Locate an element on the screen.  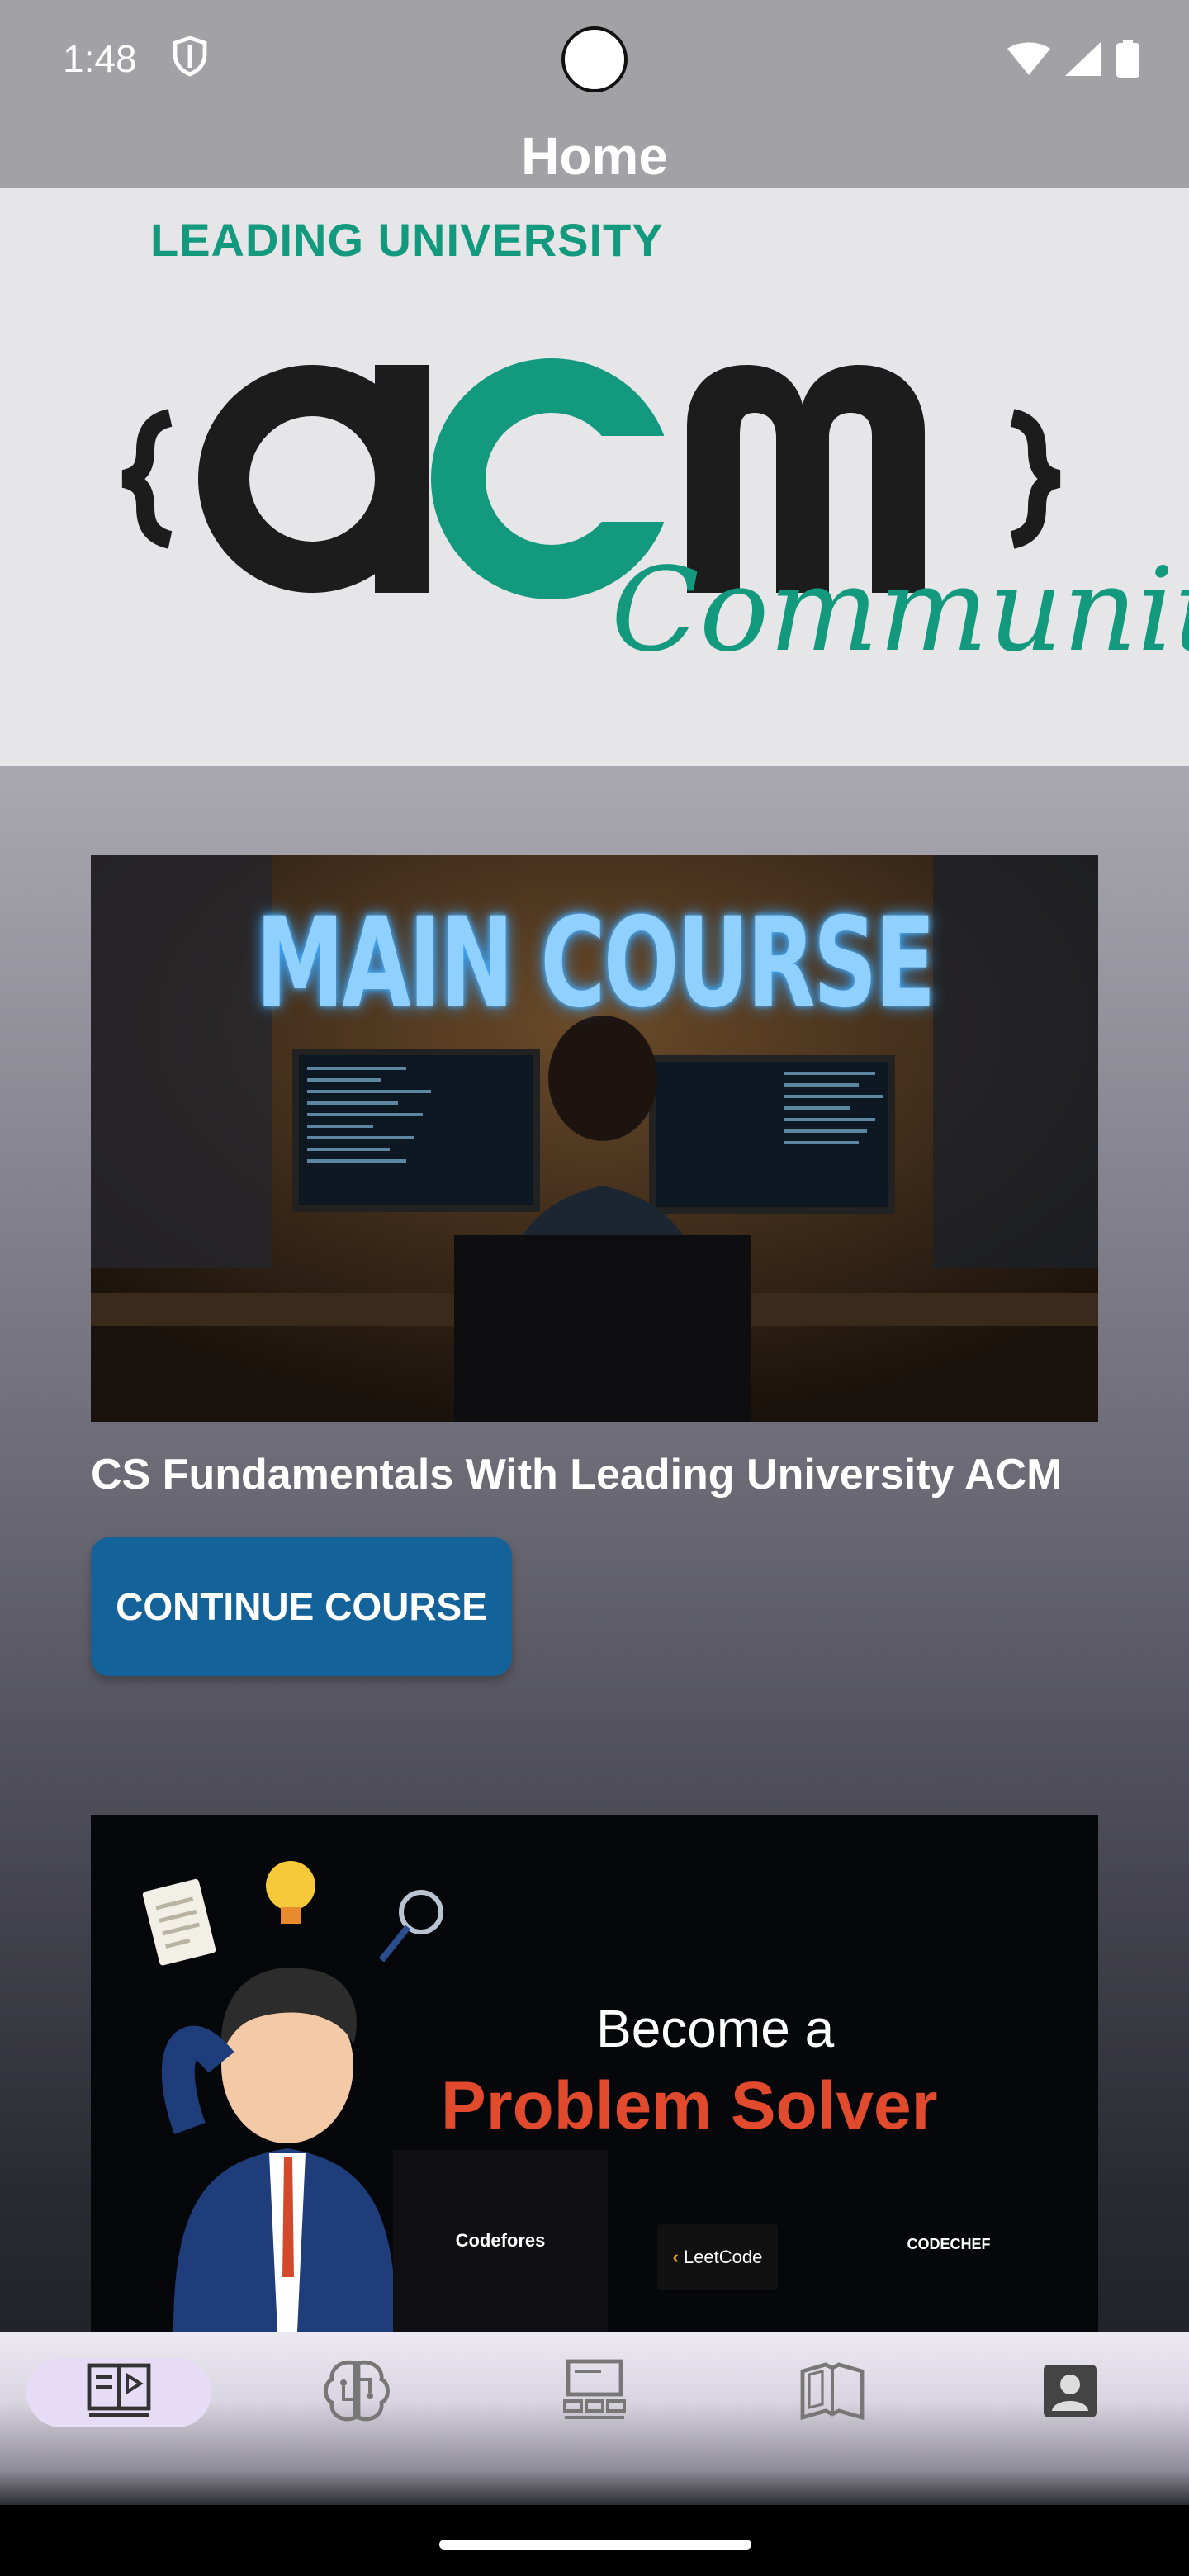
bottom-navigation is located at coordinates (594, 2418).